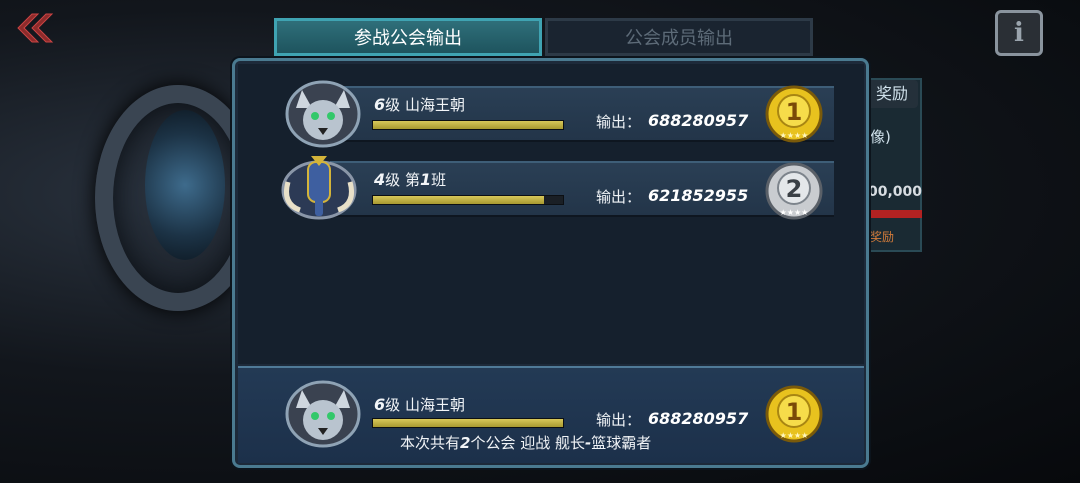 This screenshot has width=1080, height=483. Describe the element at coordinates (882, 237) in the screenshot. I see `background-text-2: 奖励` at that location.